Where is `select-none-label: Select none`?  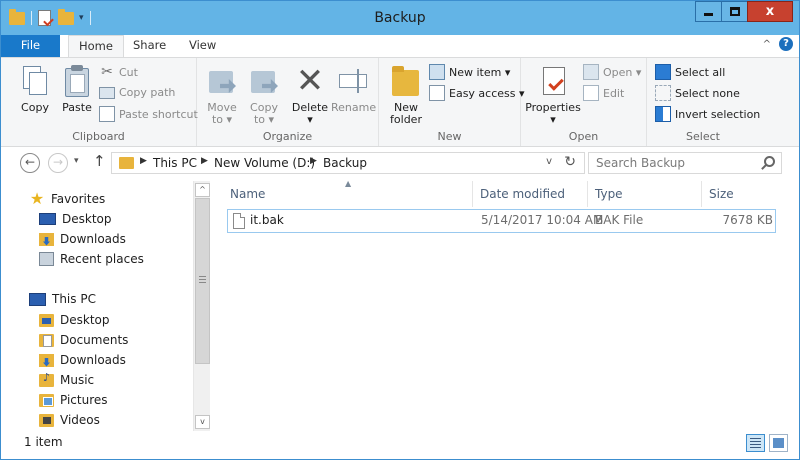
select-none-label: Select none is located at coordinates (707, 93).